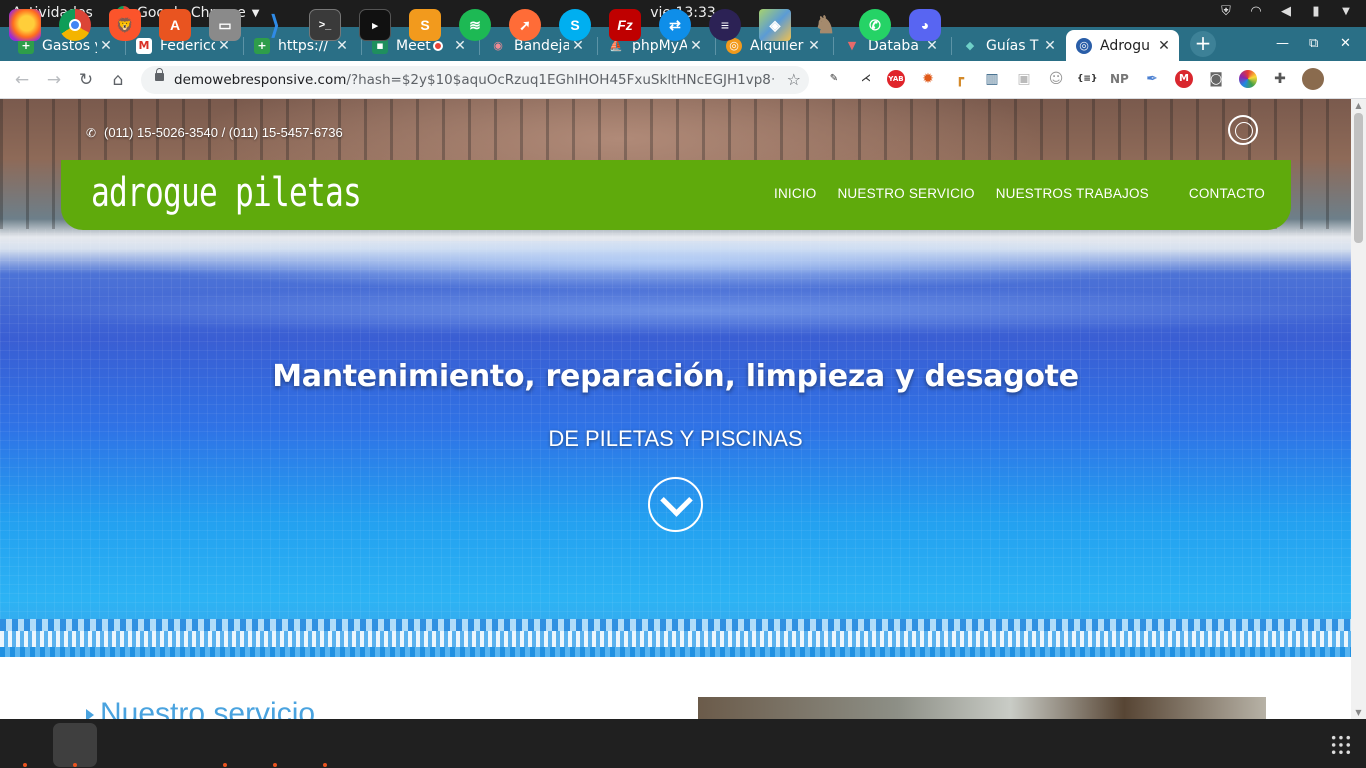 The image size is (1366, 768). Describe the element at coordinates (1184, 79) in the screenshot. I see `mega-icon: M` at that location.